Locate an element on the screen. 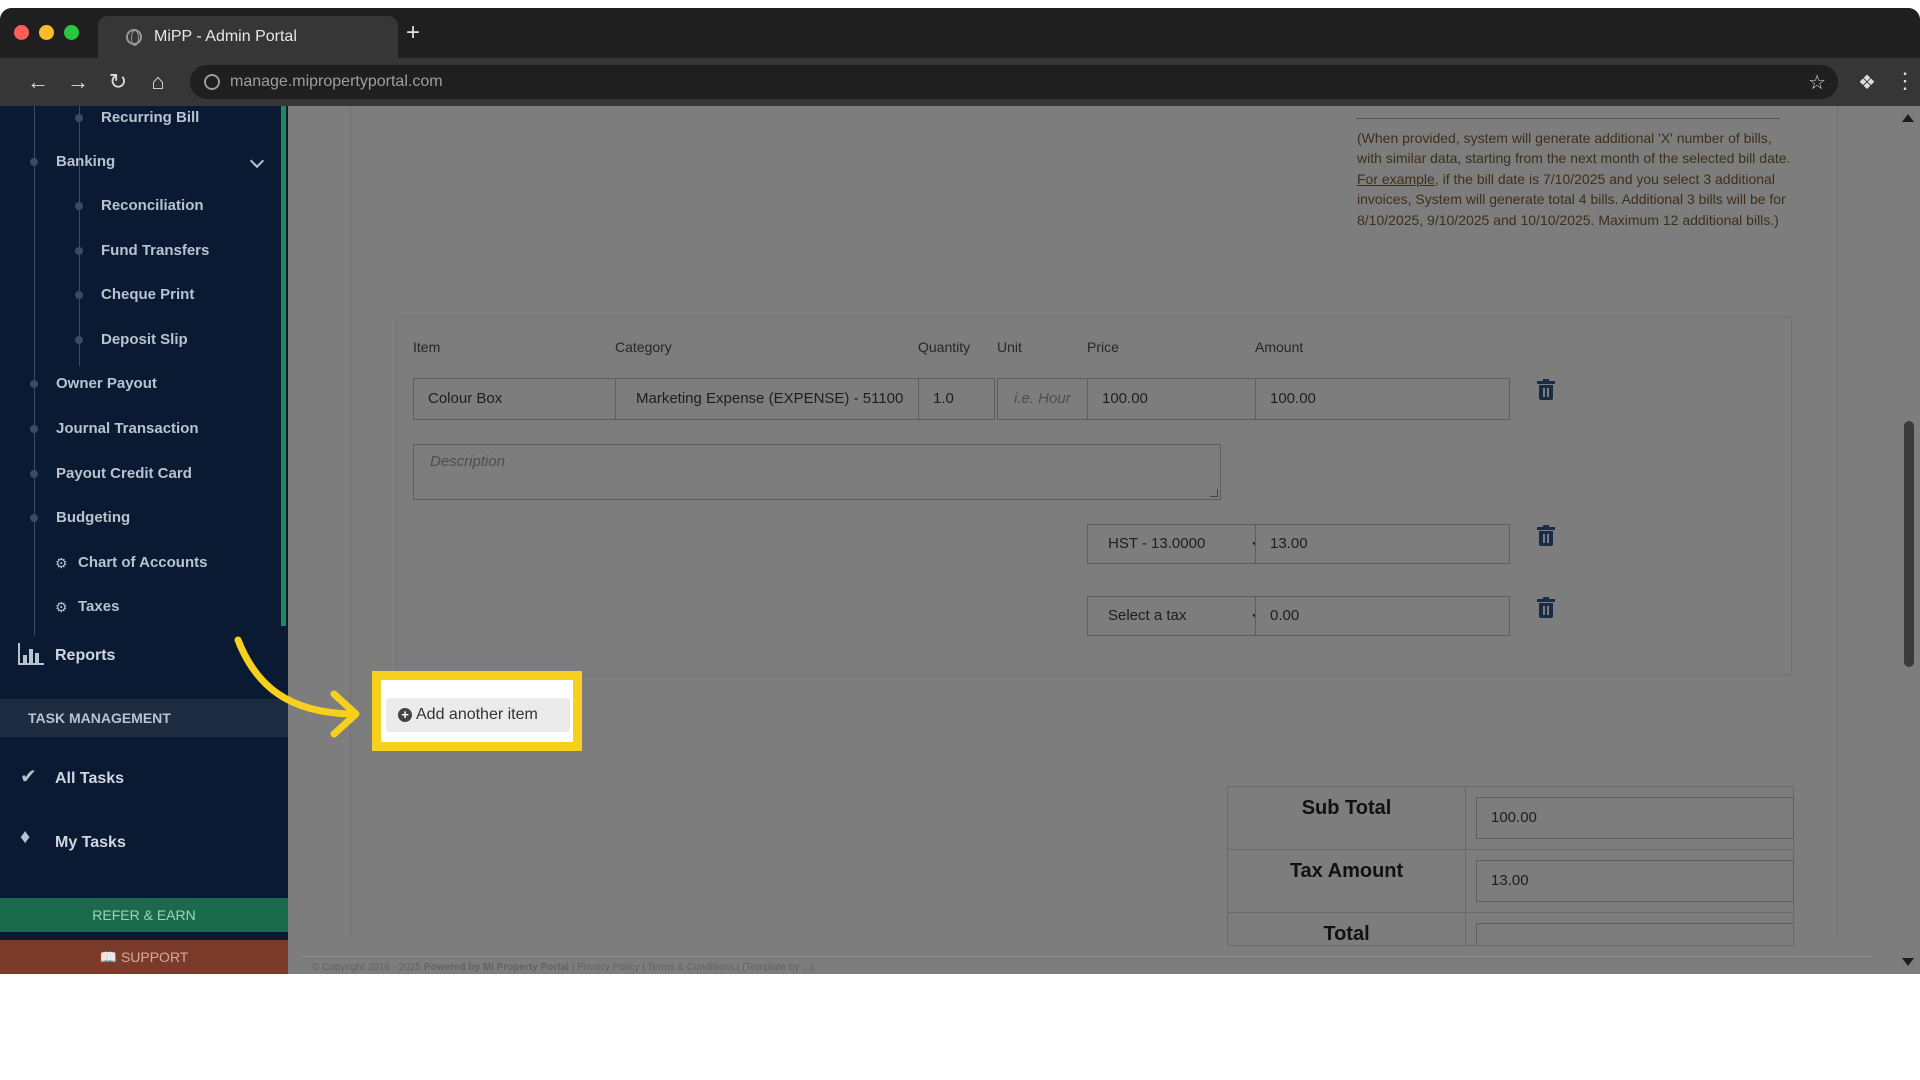 The image size is (1920, 1080). sidebar-item-fund-transfers: Fund Transfers is located at coordinates (155, 250).